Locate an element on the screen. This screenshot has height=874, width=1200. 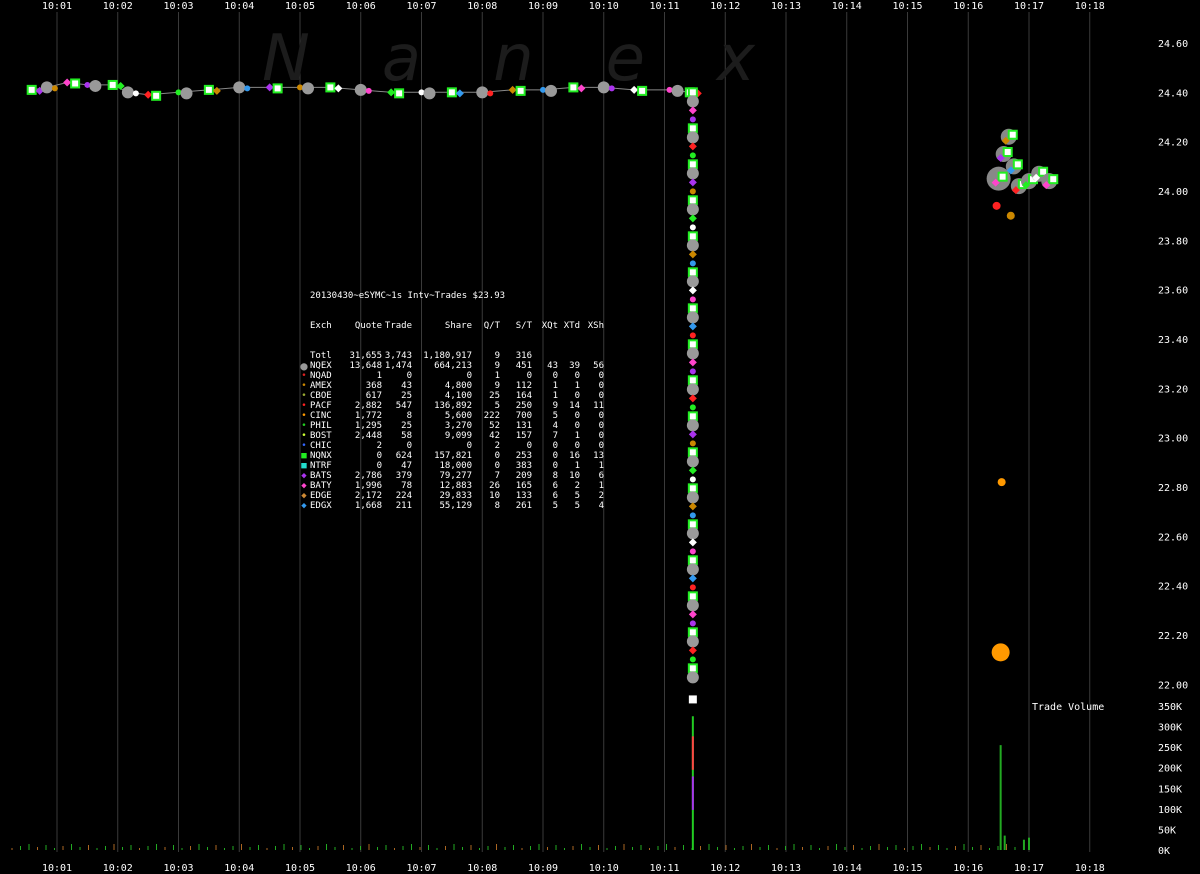
stats-cell-qt: 8 is located at coordinates (497, 506).